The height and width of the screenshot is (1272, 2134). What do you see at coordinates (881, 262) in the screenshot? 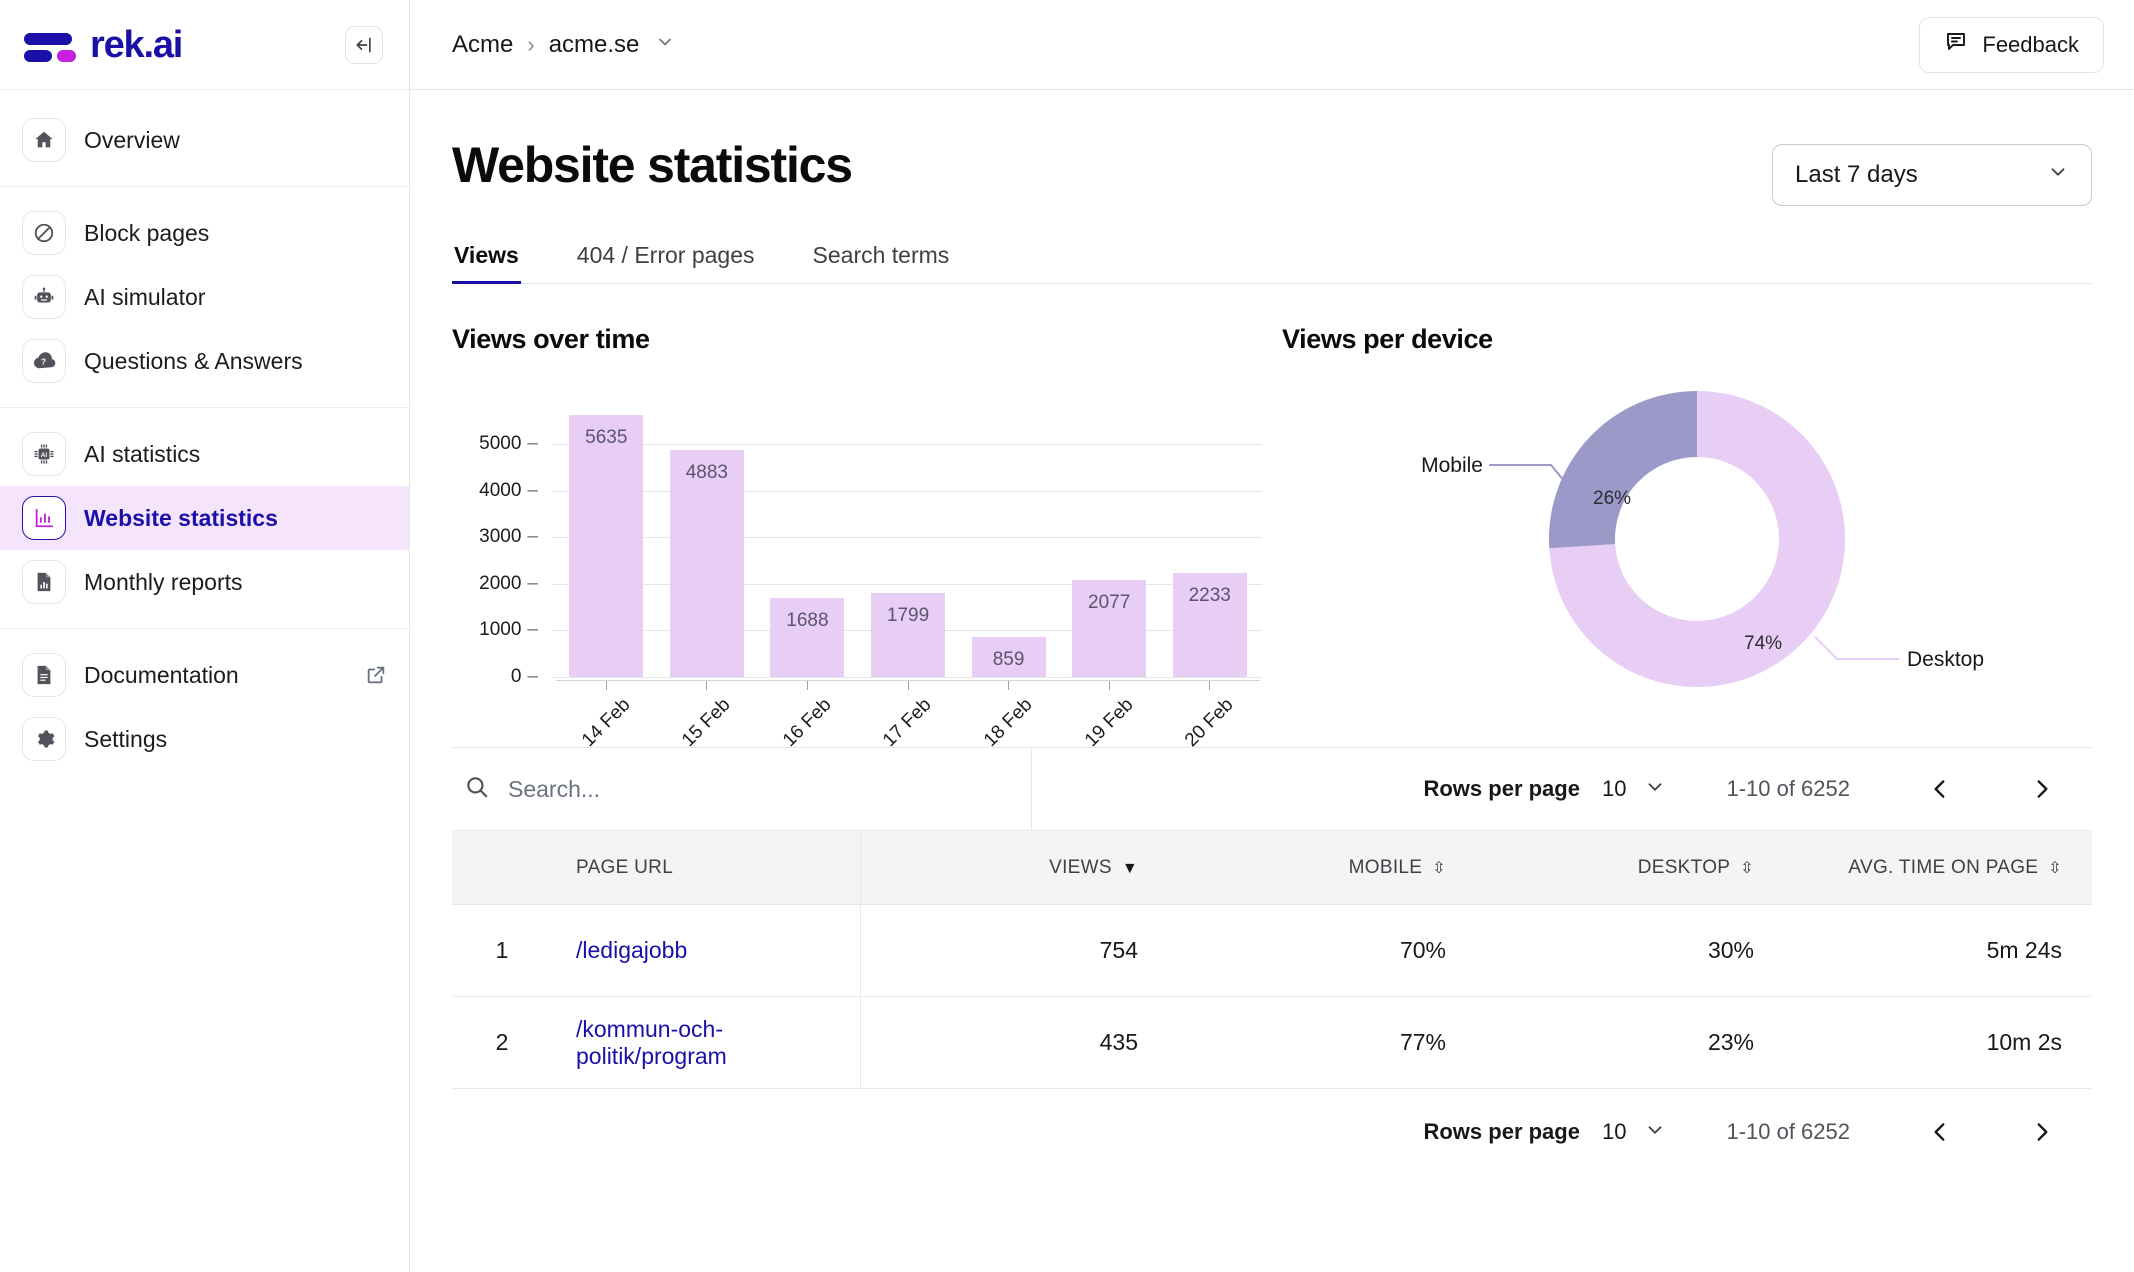
I see `tab-search-terms: Search terms` at bounding box center [881, 262].